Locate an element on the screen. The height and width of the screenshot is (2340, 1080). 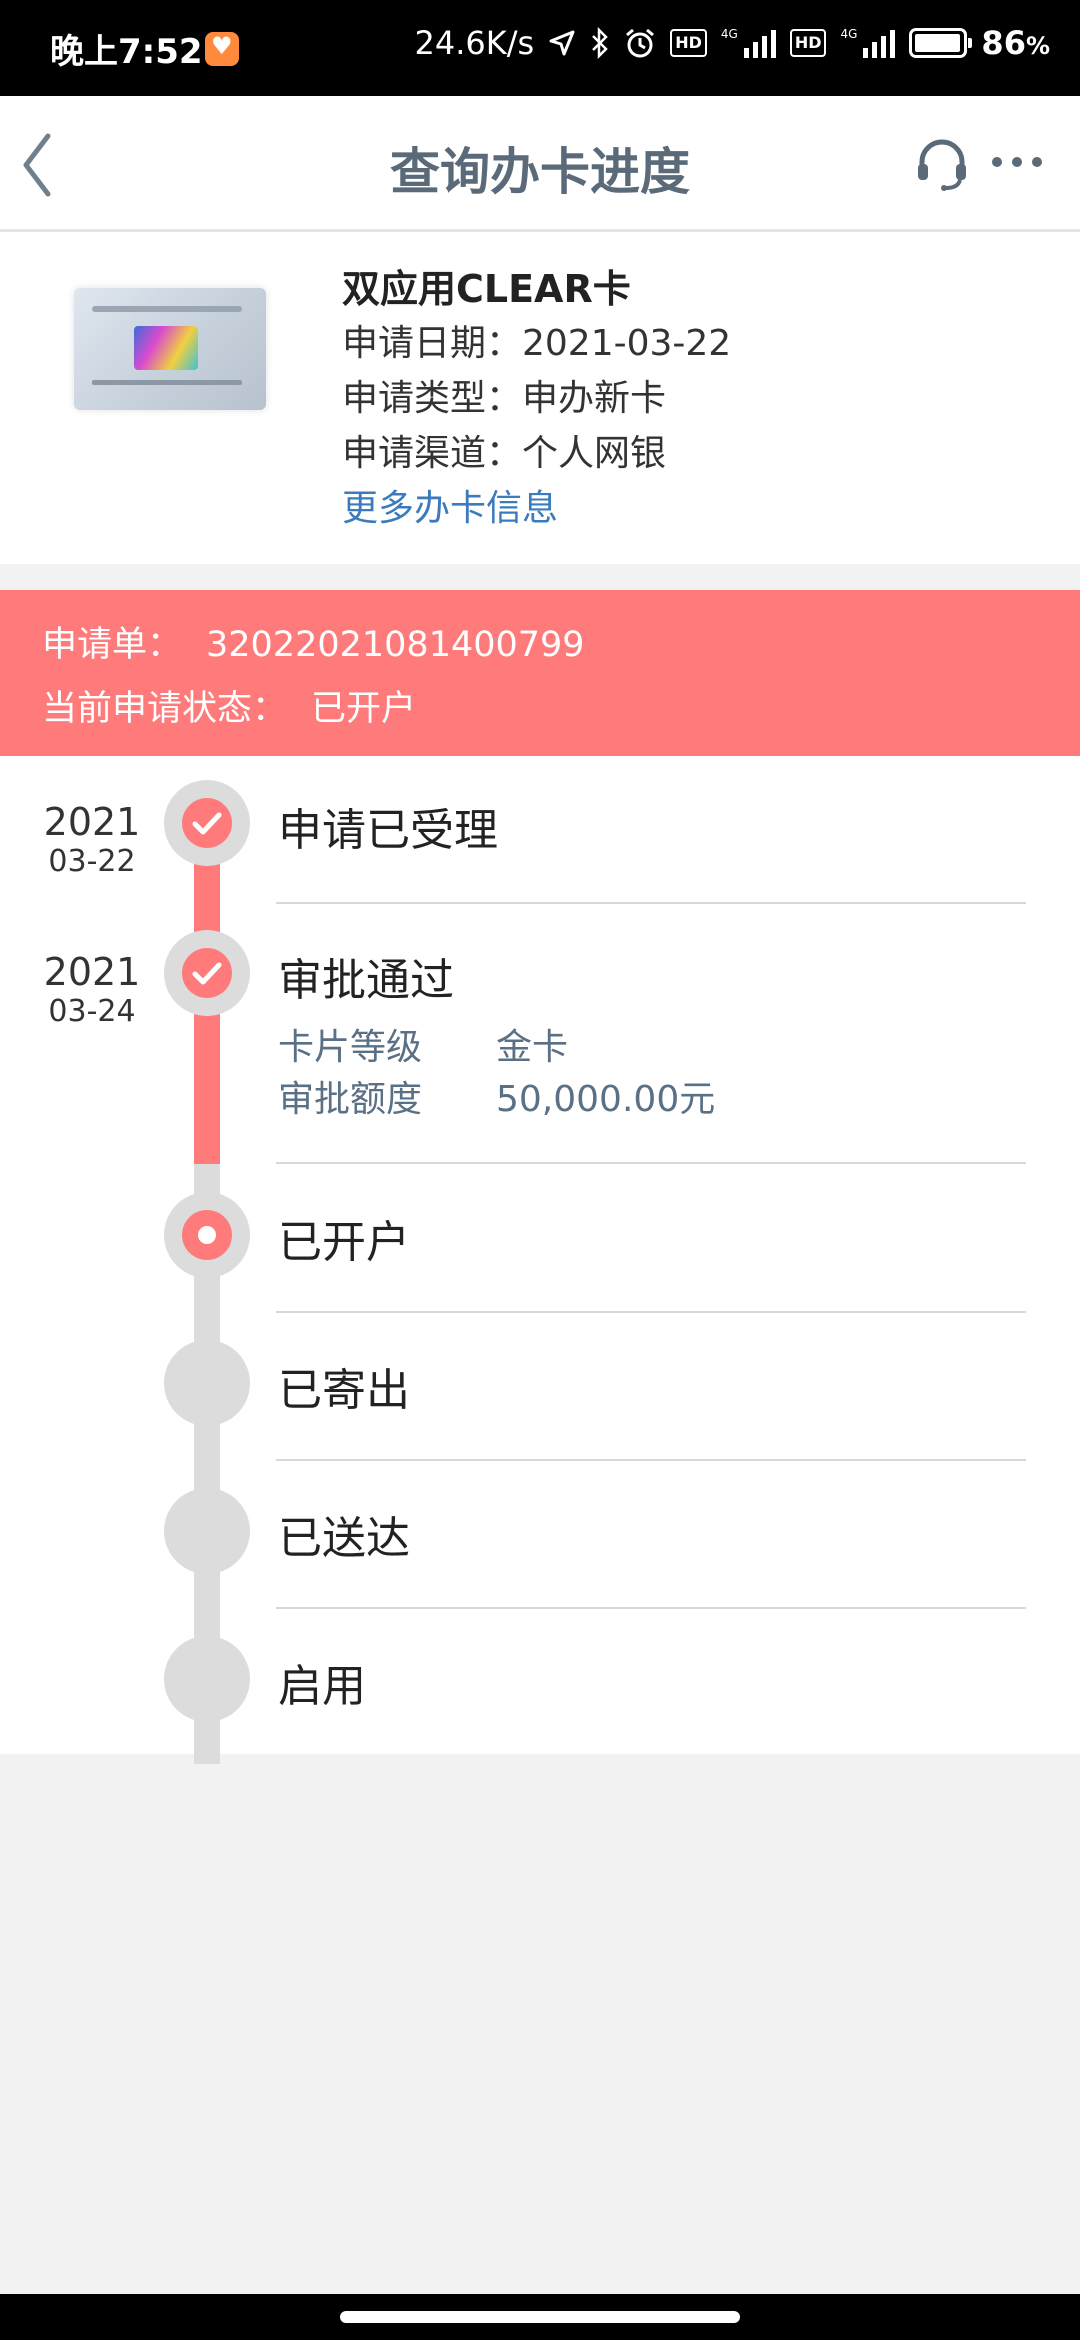
sim2-hd-badge: HD is located at coordinates (808, 43).